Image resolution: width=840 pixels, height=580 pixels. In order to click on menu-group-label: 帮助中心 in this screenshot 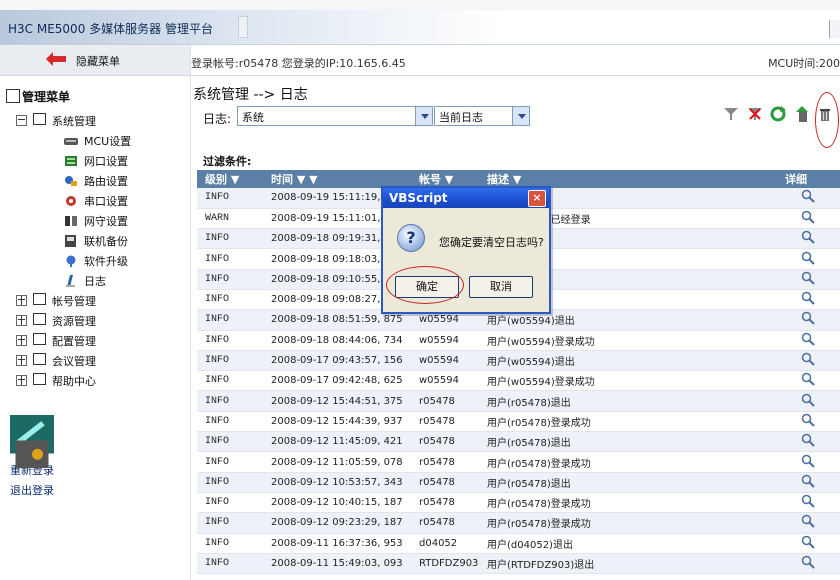, I will do `click(74, 381)`.